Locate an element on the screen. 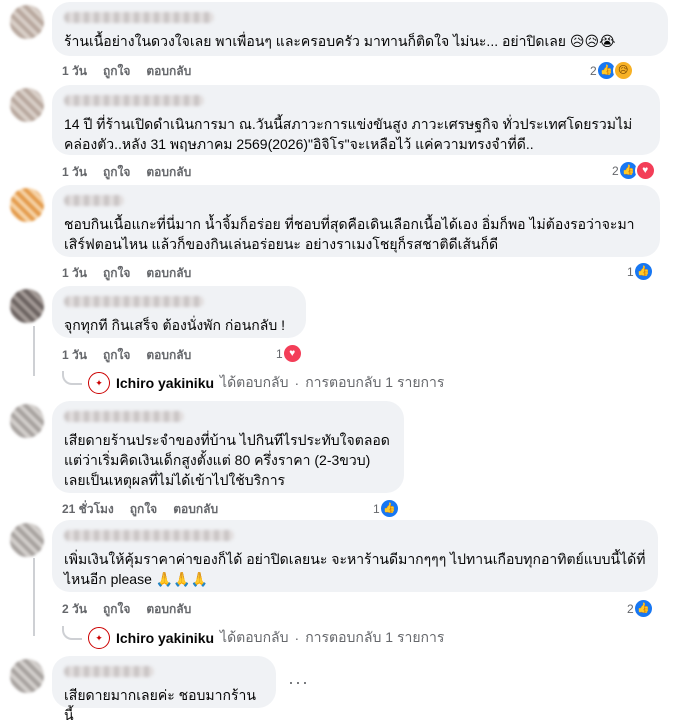 This screenshot has width=686, height=725. comment-bubble: จุกทุกที กินเสร็จ ต้องนั่งพัก ก่อนกลับ ! is located at coordinates (179, 312).